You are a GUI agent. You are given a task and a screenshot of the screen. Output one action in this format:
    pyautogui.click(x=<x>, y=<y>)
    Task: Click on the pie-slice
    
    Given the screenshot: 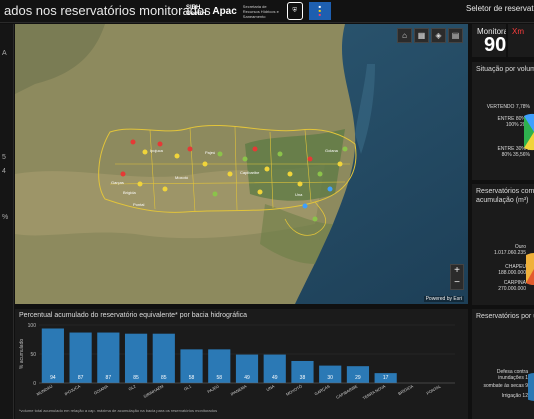 What is the action you would take?
    pyautogui.click(x=531, y=387)
    